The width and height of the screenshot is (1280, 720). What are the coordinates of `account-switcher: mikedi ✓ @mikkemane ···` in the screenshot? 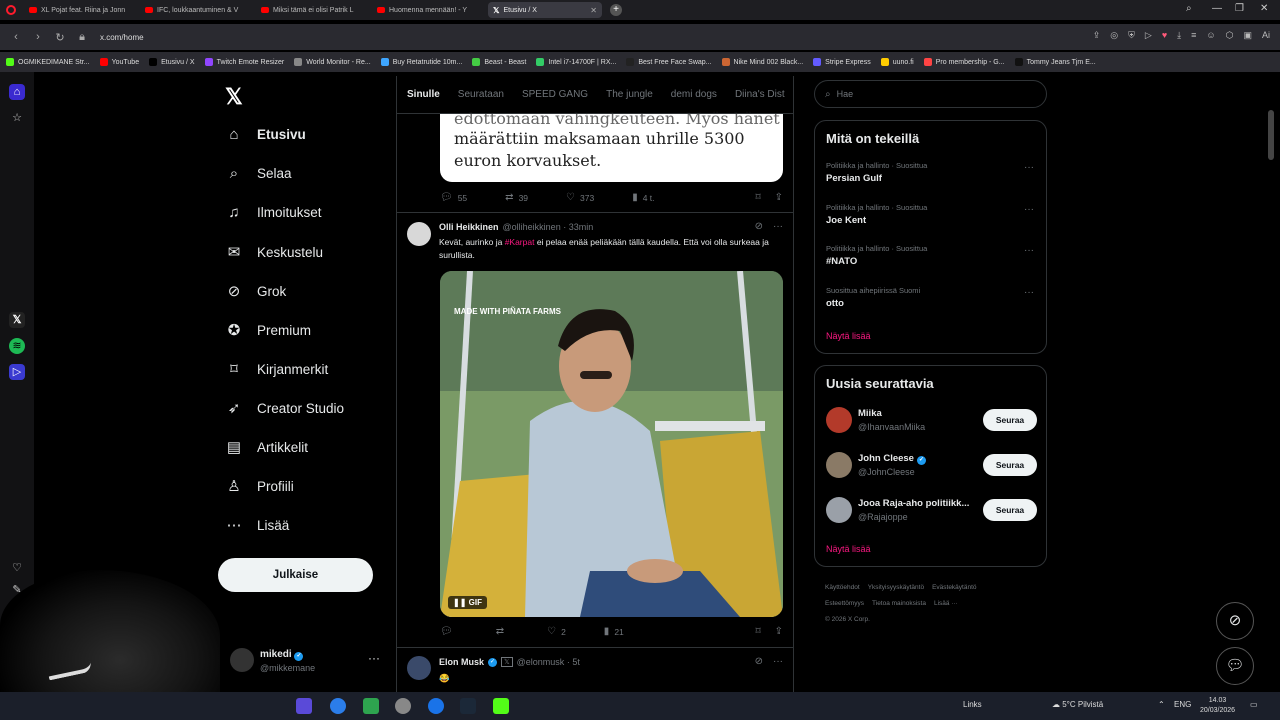 It's located at (310, 664).